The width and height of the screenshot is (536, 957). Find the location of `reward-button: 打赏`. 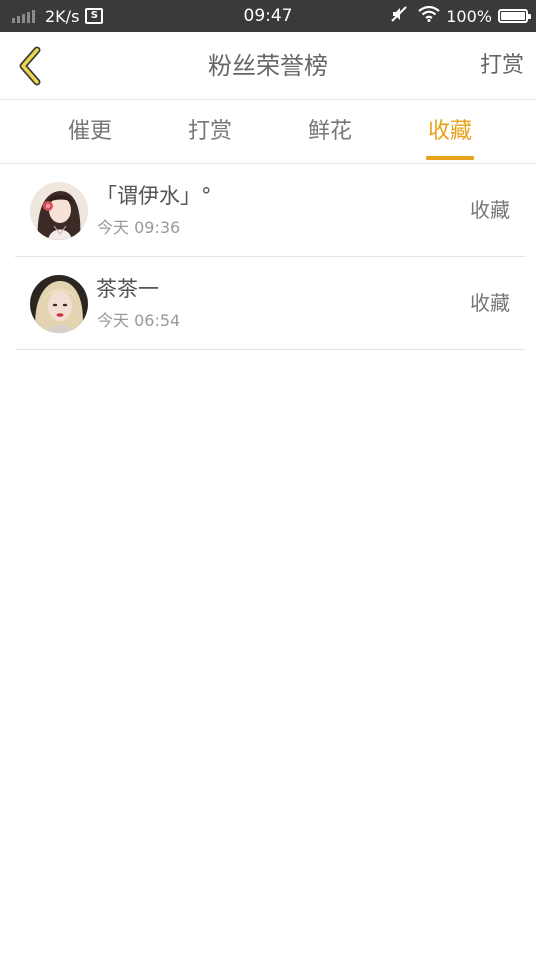

reward-button: 打赏 is located at coordinates (502, 66).